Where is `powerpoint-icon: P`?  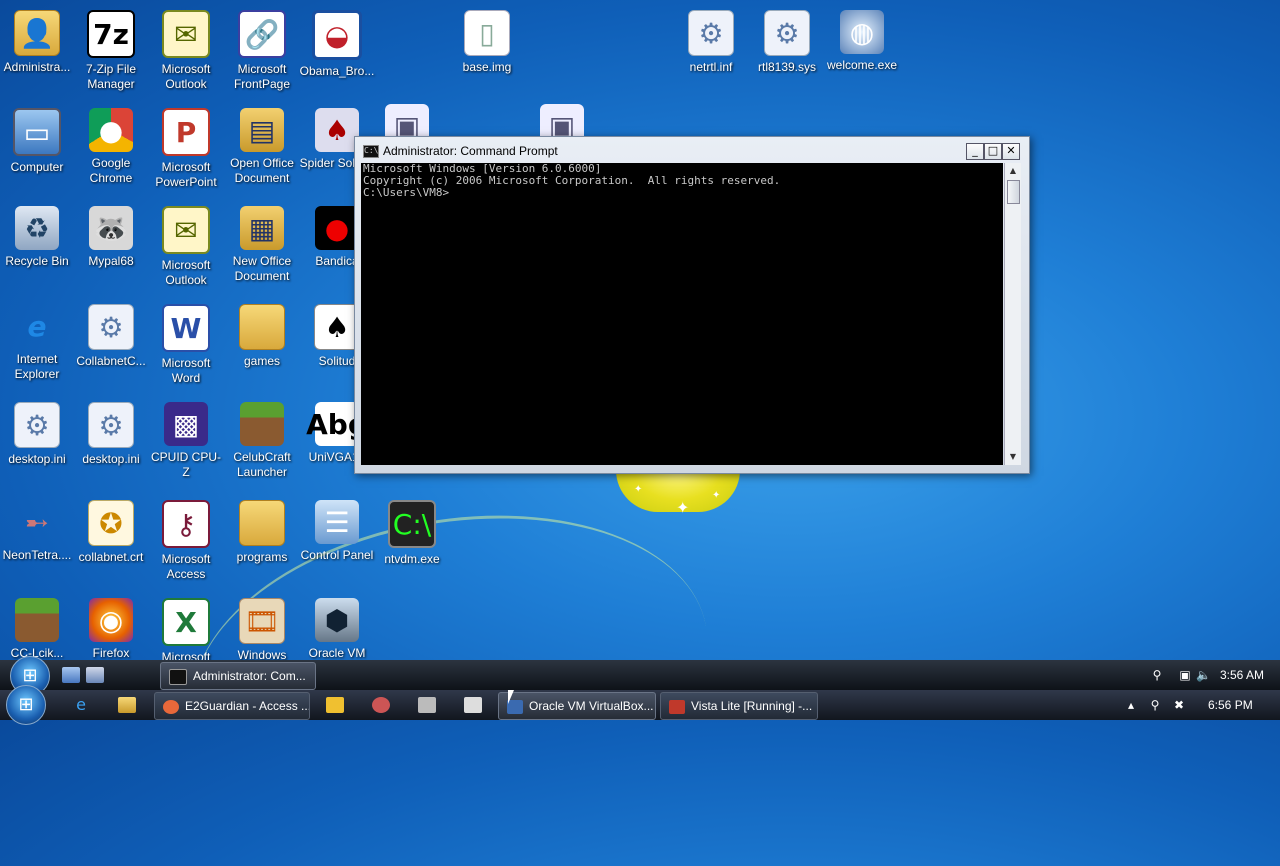
powerpoint-icon: P is located at coordinates (186, 132).